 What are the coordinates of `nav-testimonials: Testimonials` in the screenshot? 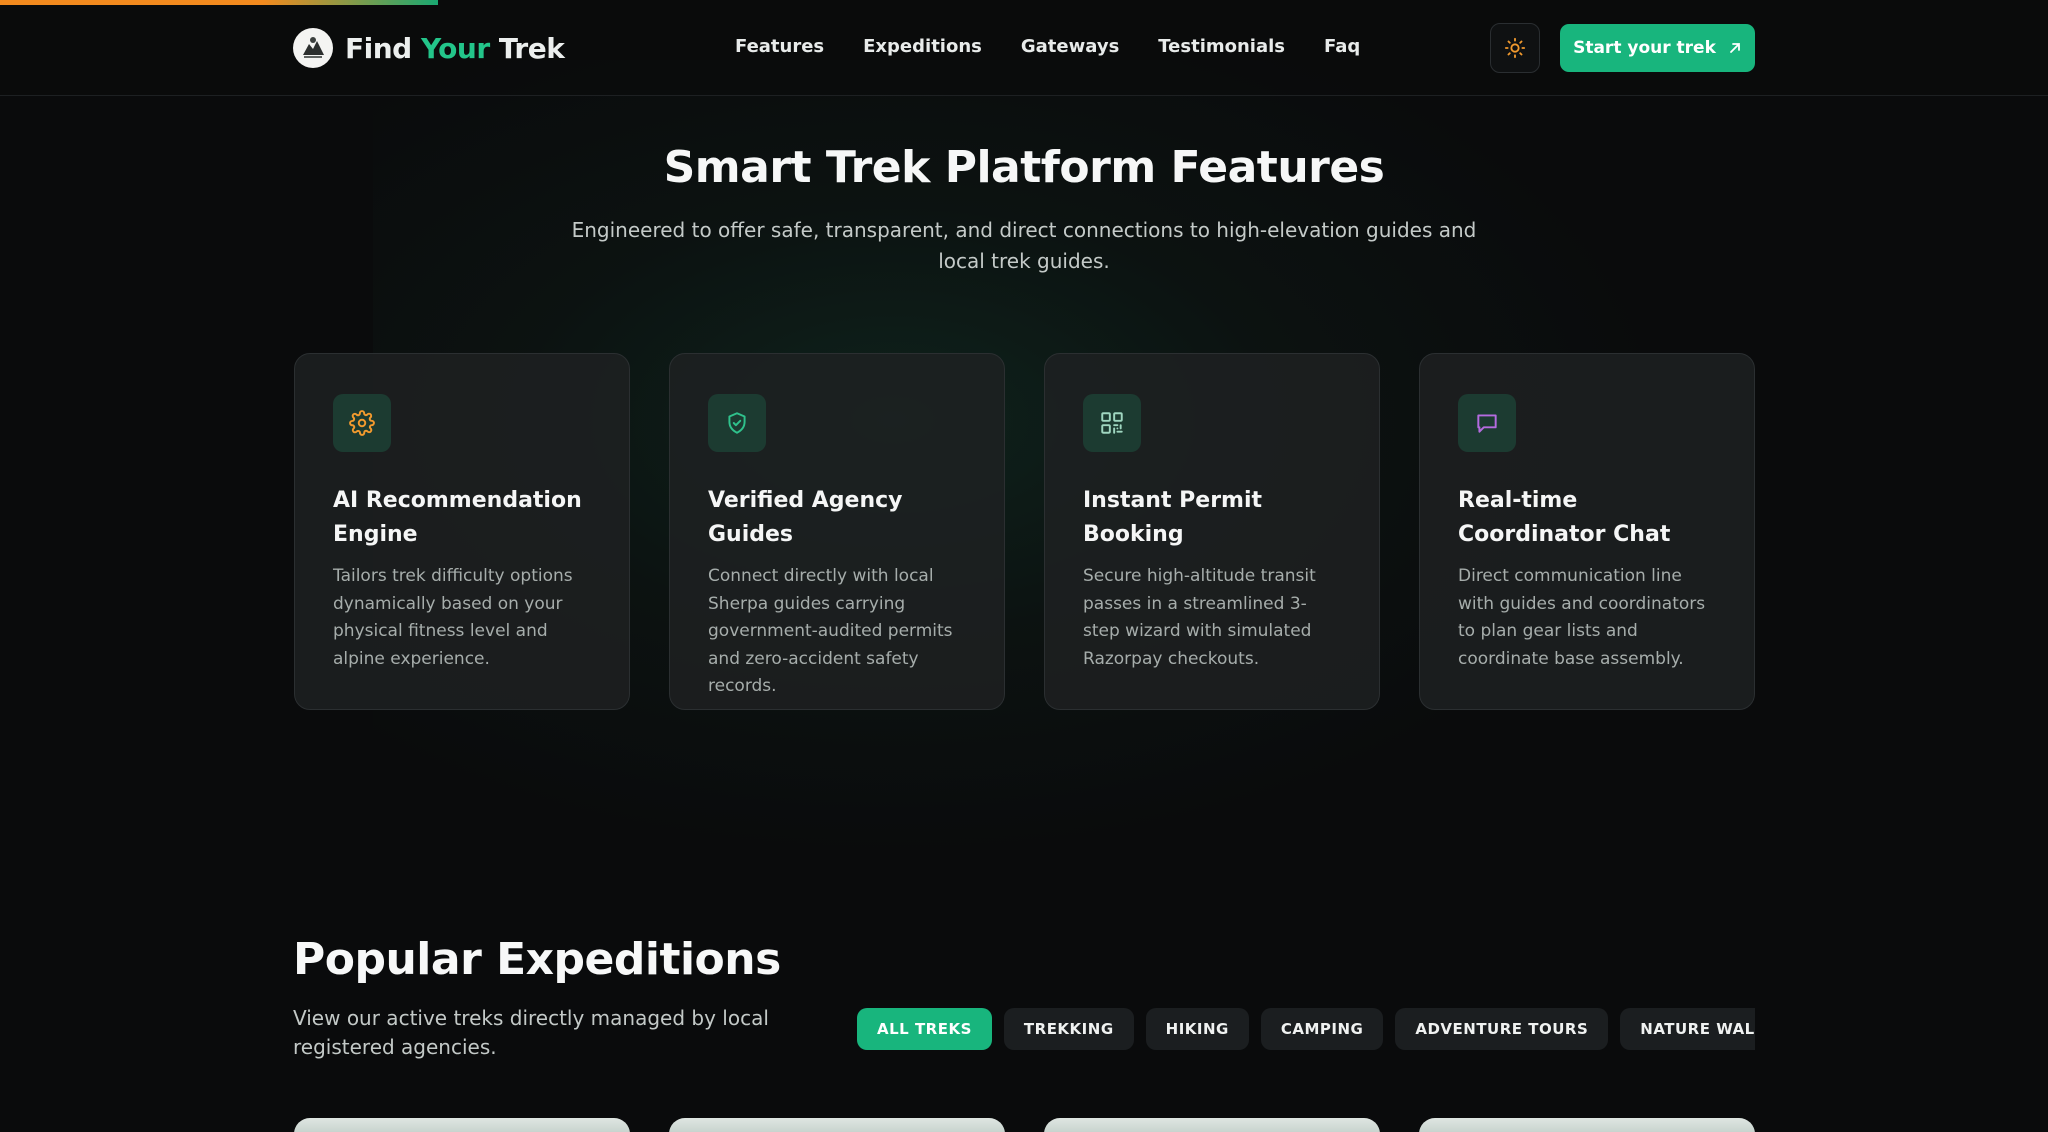 It's located at (1221, 46).